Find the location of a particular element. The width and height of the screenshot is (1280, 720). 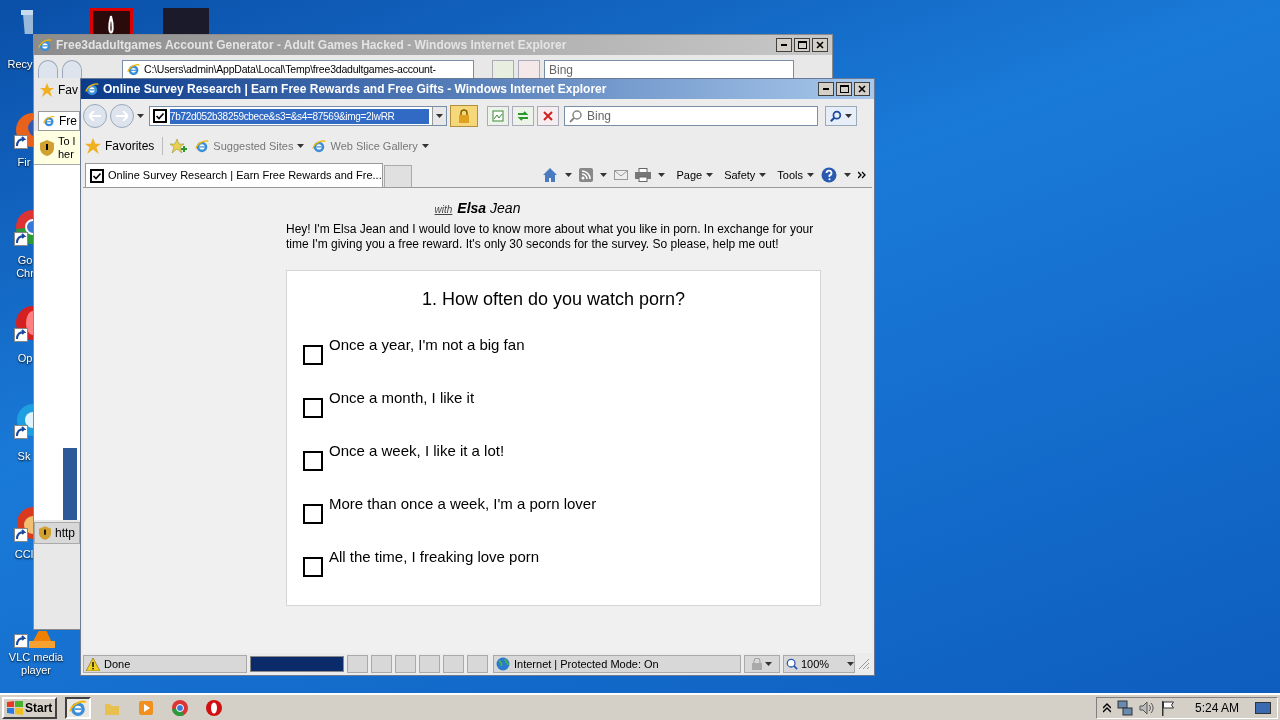

page-chart-icon is located at coordinates (498, 116).